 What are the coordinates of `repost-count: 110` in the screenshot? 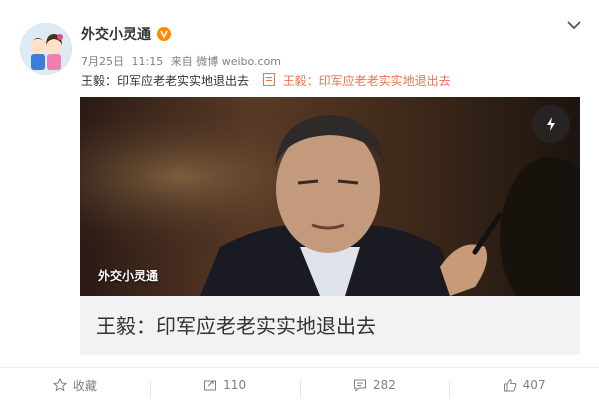 It's located at (235, 385).